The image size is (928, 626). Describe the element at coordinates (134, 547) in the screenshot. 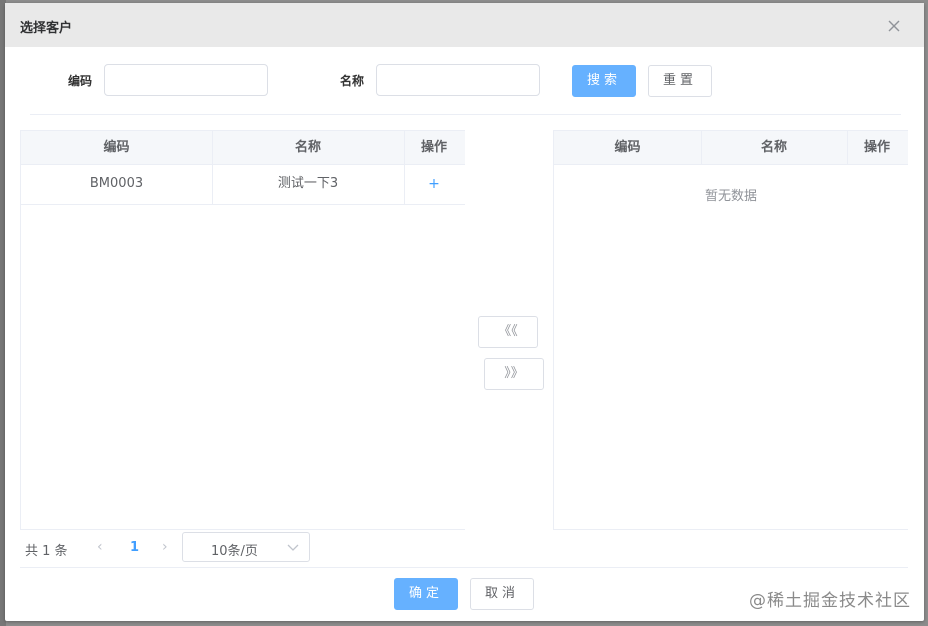

I see `pagination-page-1: 1` at that location.